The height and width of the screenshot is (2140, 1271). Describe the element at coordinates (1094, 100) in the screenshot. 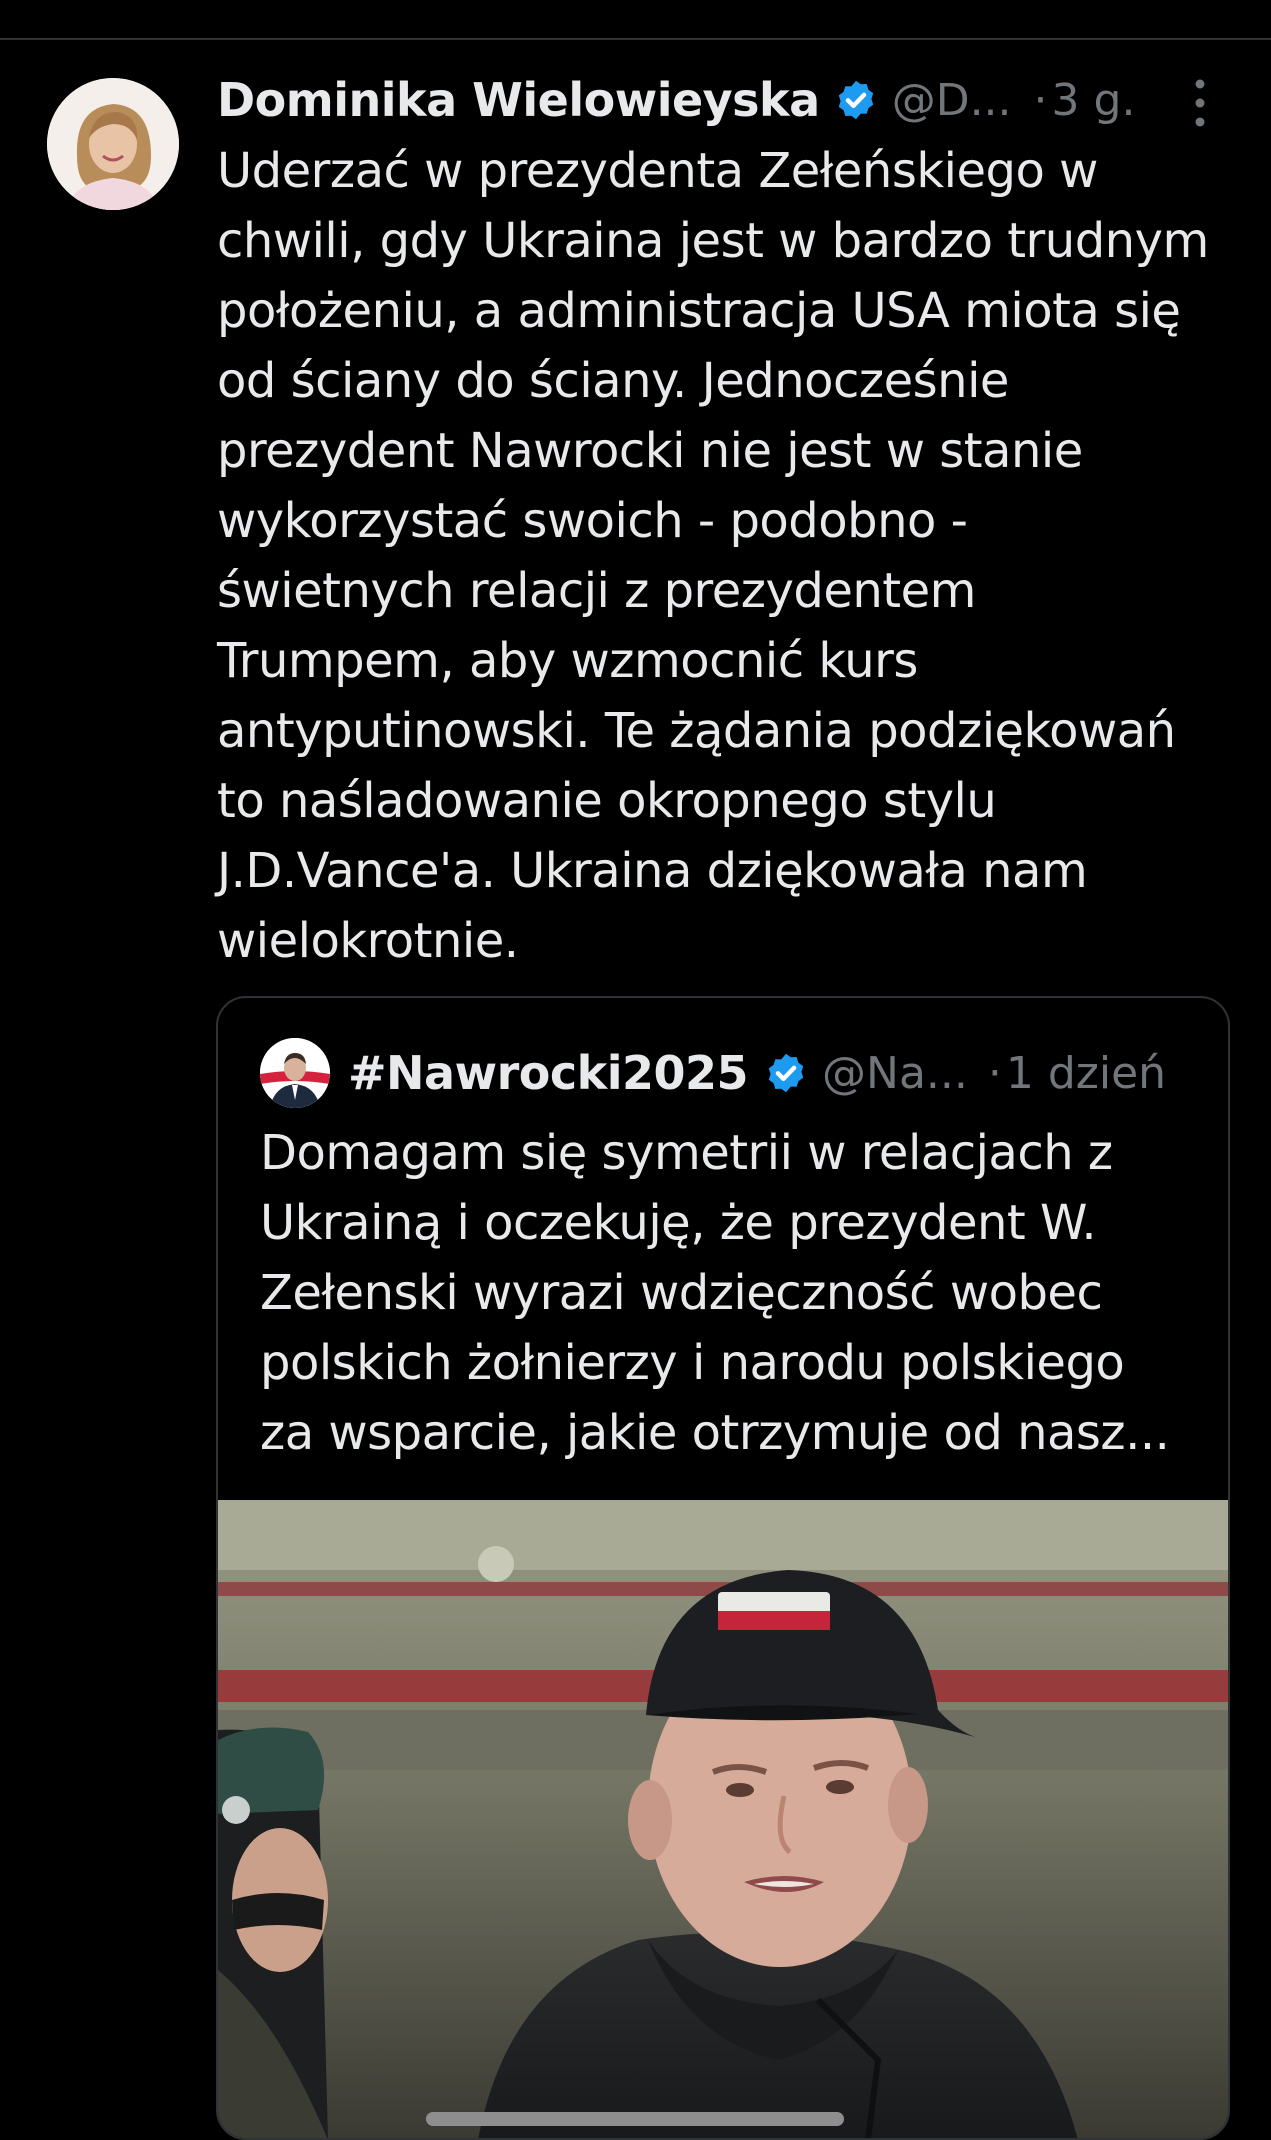

I see `tweet-time: 3 g.` at that location.